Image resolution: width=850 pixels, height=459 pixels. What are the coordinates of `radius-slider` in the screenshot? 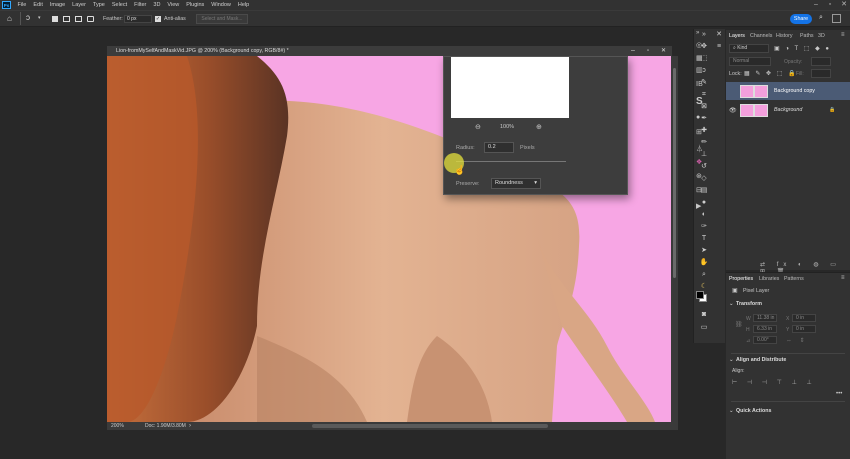 It's located at (511, 161).